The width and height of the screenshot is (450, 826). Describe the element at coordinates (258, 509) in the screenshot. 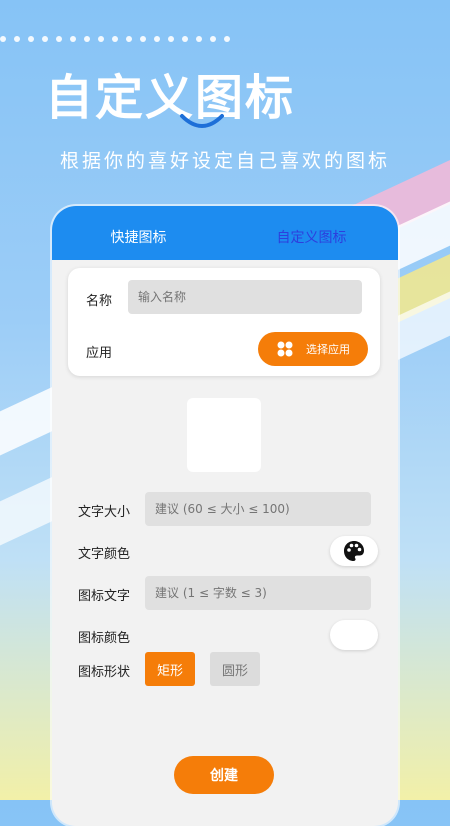

I see `text-size-input` at that location.